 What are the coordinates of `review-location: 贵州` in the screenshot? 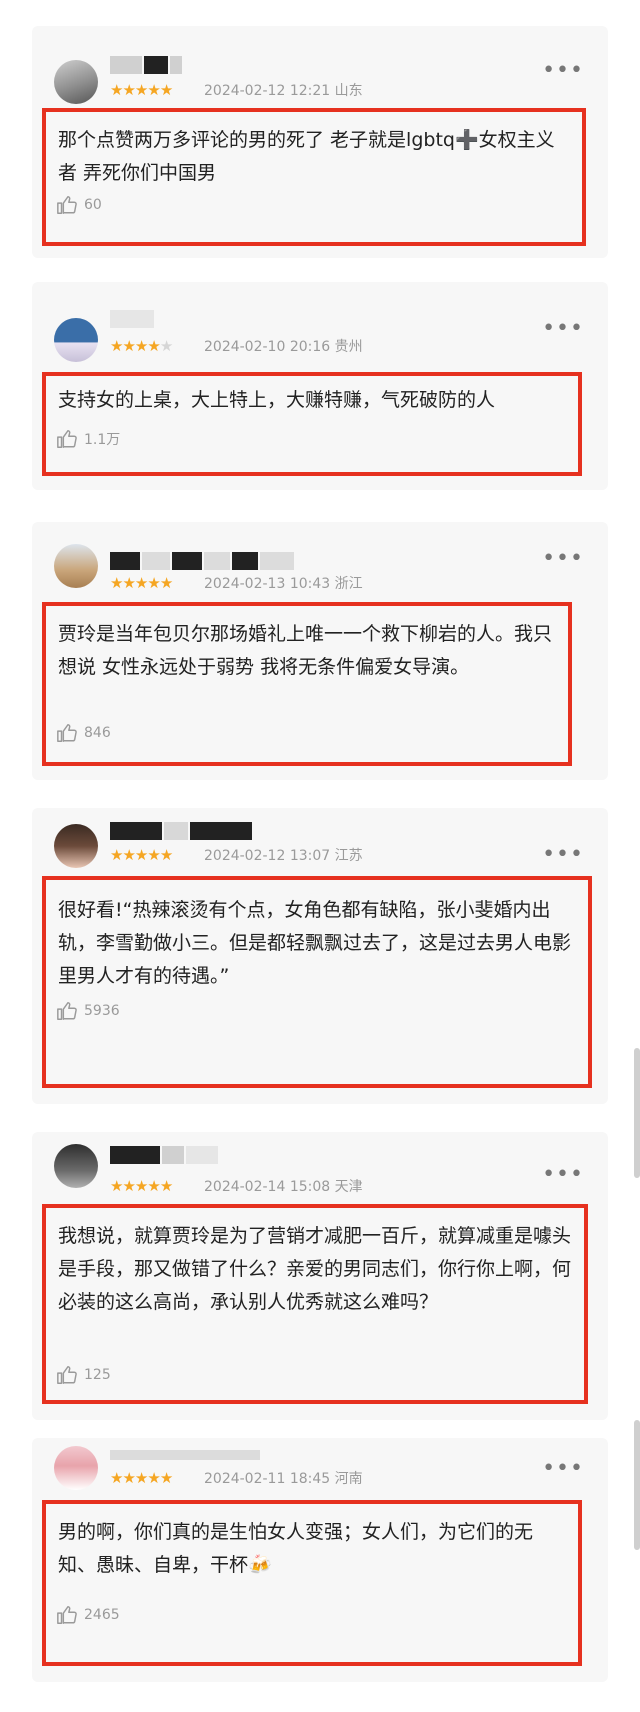 It's located at (348, 347).